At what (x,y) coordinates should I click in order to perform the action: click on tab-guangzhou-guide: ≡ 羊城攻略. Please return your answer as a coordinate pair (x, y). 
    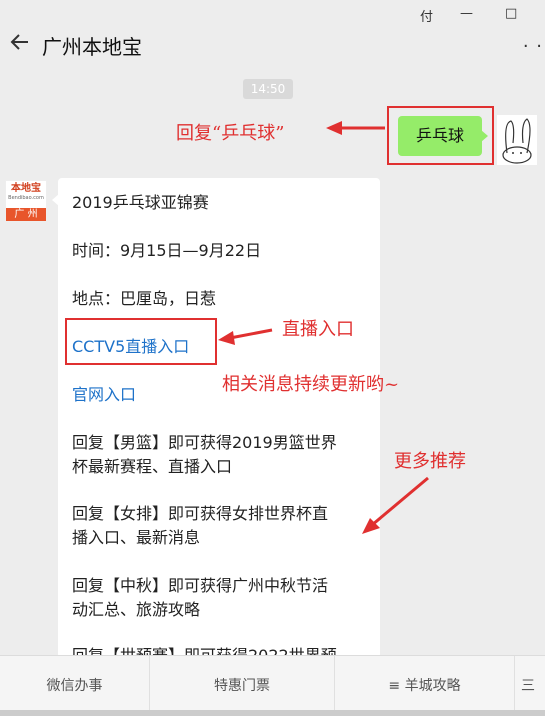
    Looking at the image, I should click on (425, 686).